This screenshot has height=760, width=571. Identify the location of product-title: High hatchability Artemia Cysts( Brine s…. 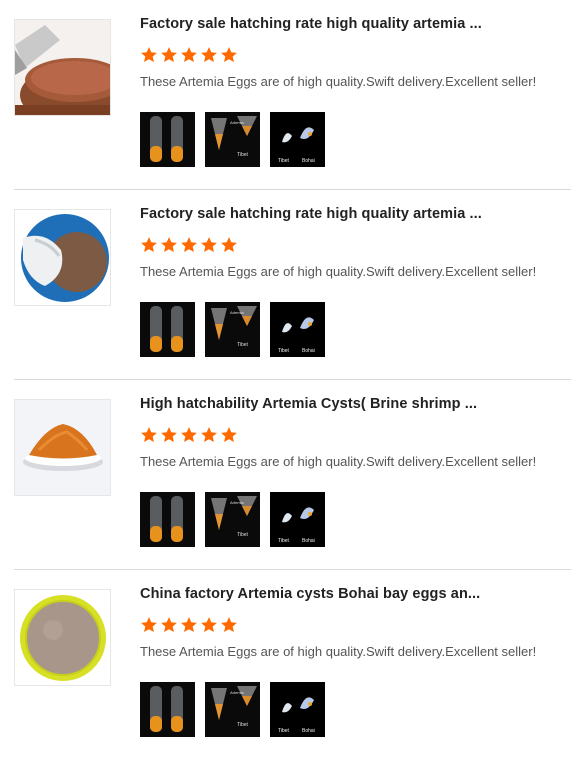
(350, 404).